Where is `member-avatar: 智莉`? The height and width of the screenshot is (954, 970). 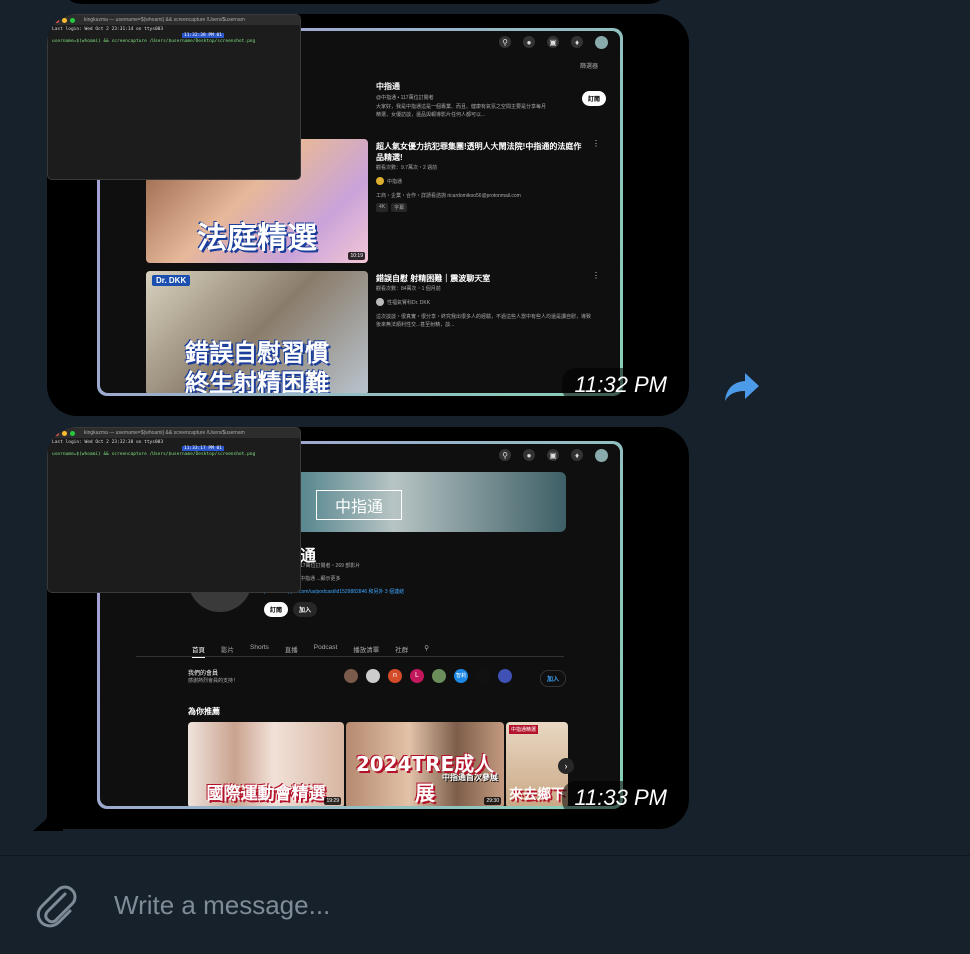 member-avatar: 智莉 is located at coordinates (461, 676).